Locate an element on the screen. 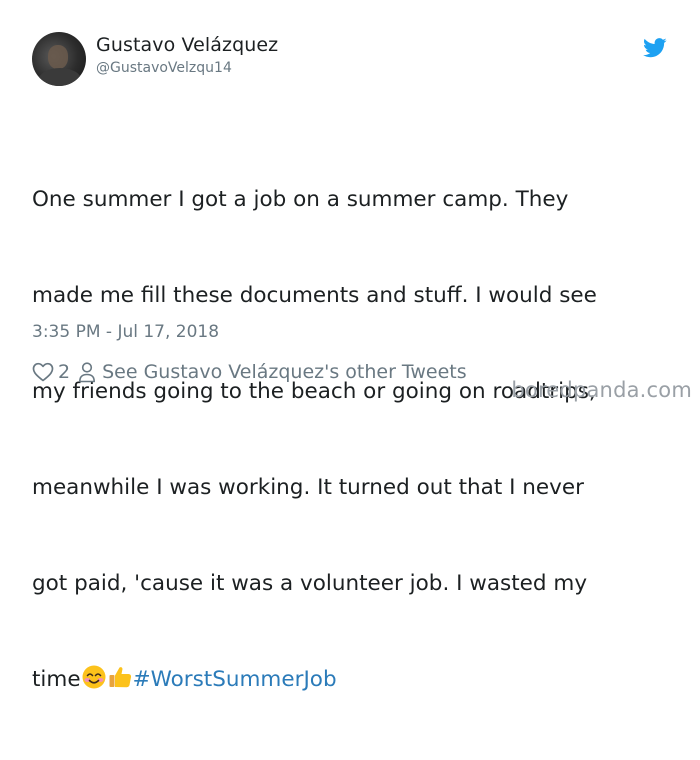 This screenshot has height=760, width=700. author-name: Gustavo Velázquez is located at coordinates (187, 45).